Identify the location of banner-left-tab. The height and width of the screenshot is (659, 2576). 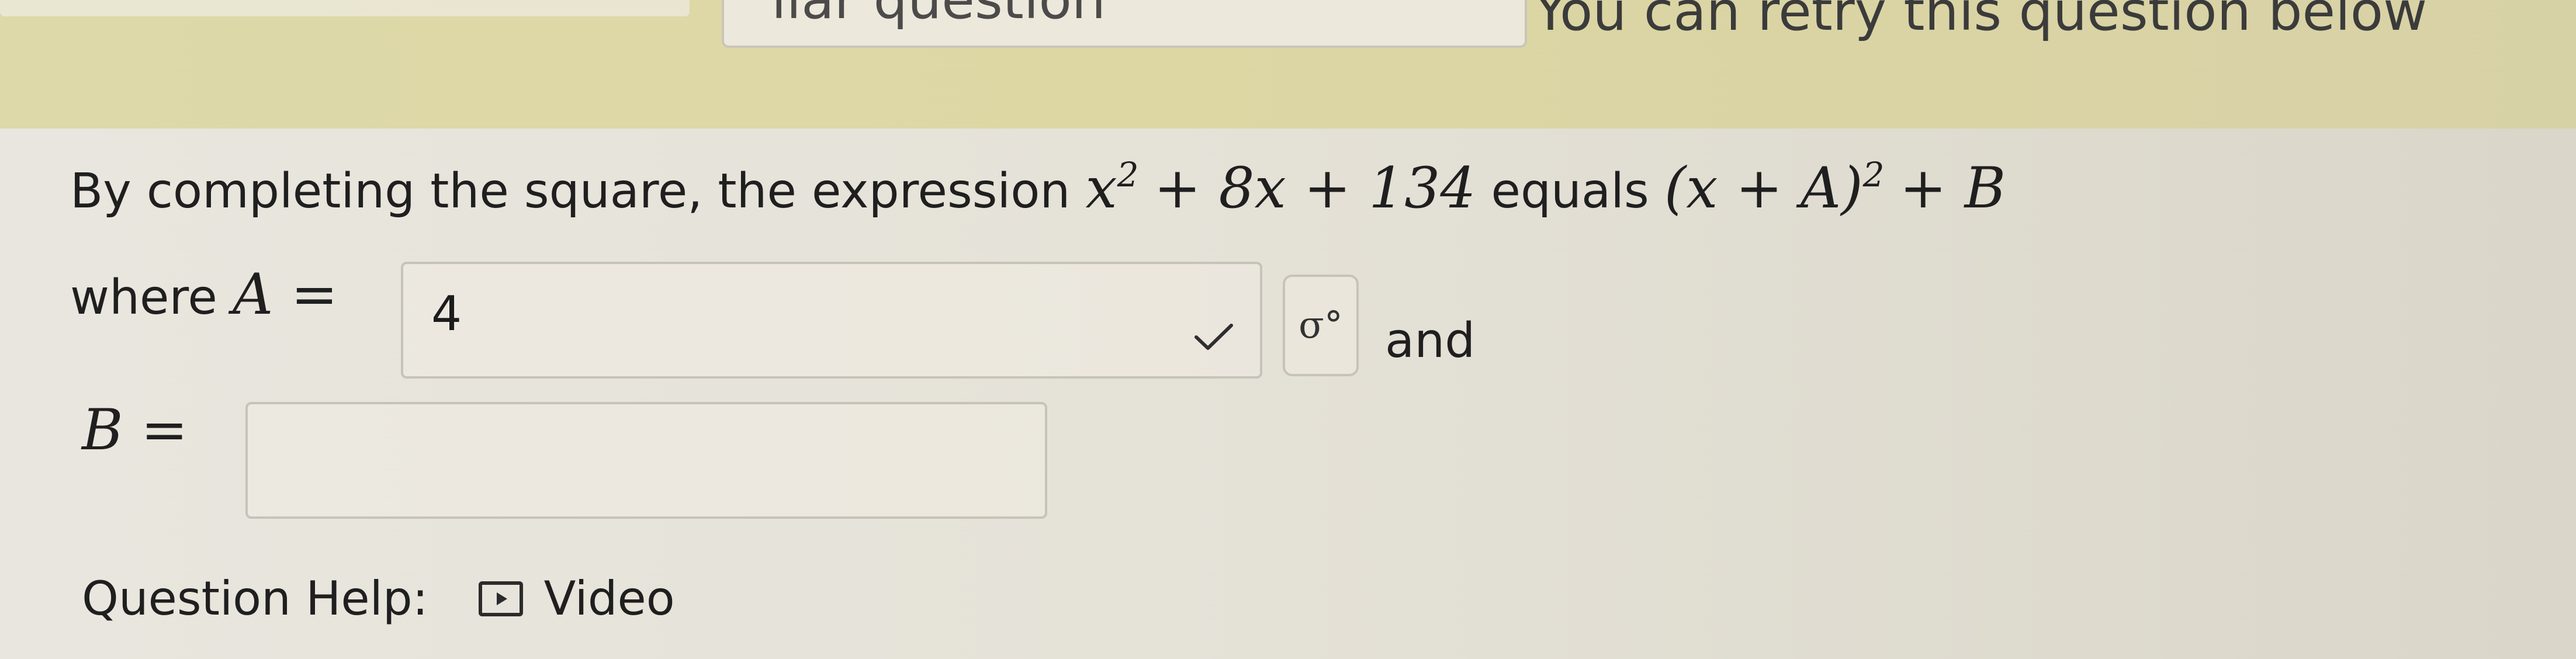
(345, 8).